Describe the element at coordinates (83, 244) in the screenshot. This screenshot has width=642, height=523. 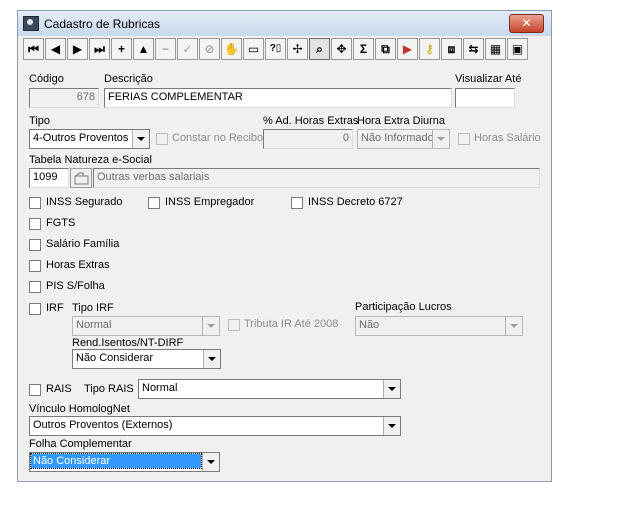
I see `salario-familia-label: Salário Família` at that location.